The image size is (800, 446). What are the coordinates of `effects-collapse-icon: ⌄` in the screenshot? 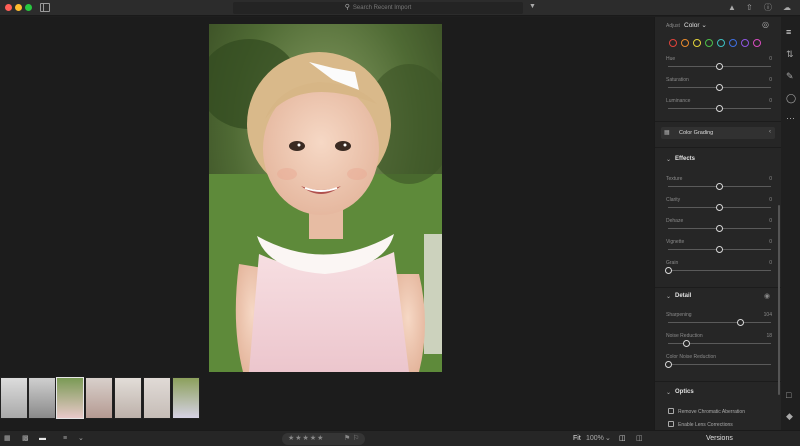 It's located at (668, 159).